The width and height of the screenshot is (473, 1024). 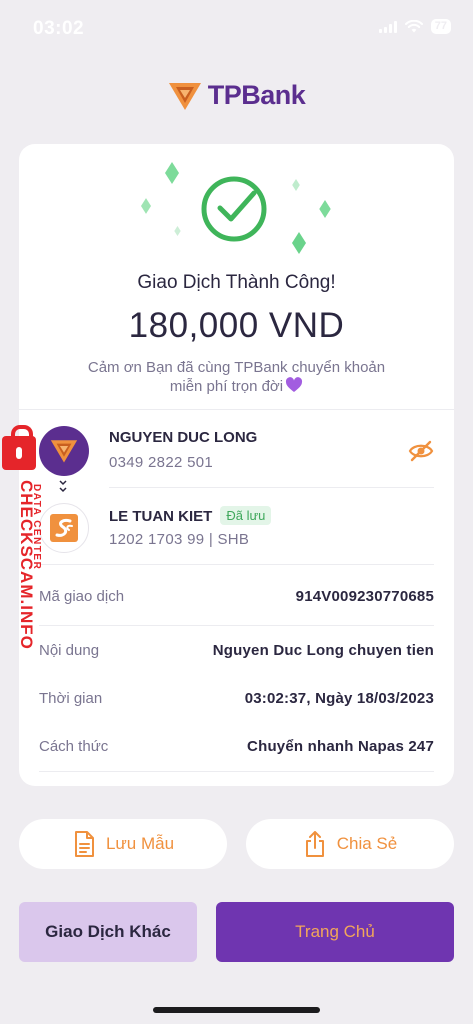 What do you see at coordinates (74, 746) in the screenshot?
I see `detail-label: Cách thức` at bounding box center [74, 746].